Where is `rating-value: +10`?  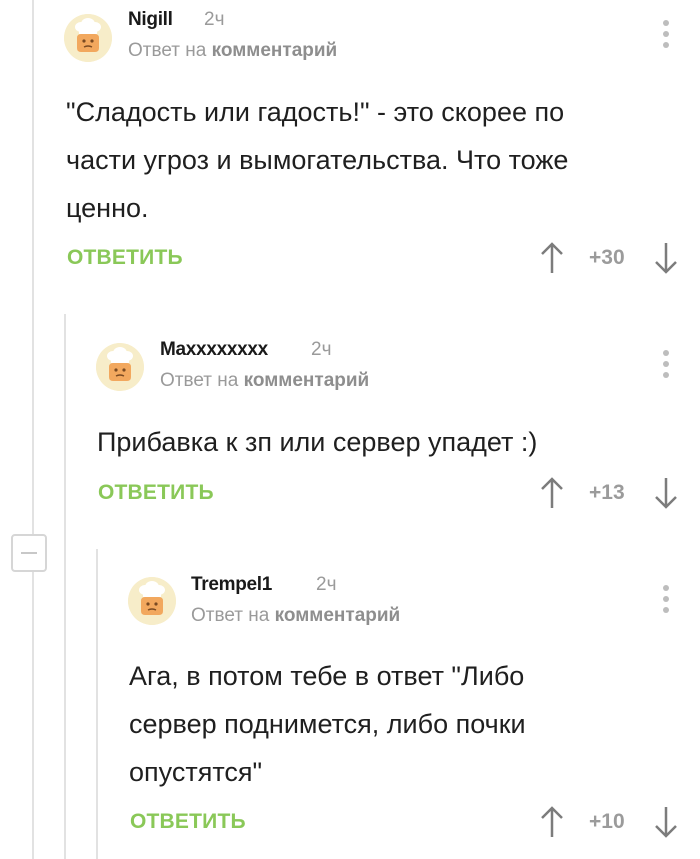 rating-value: +10 is located at coordinates (607, 821).